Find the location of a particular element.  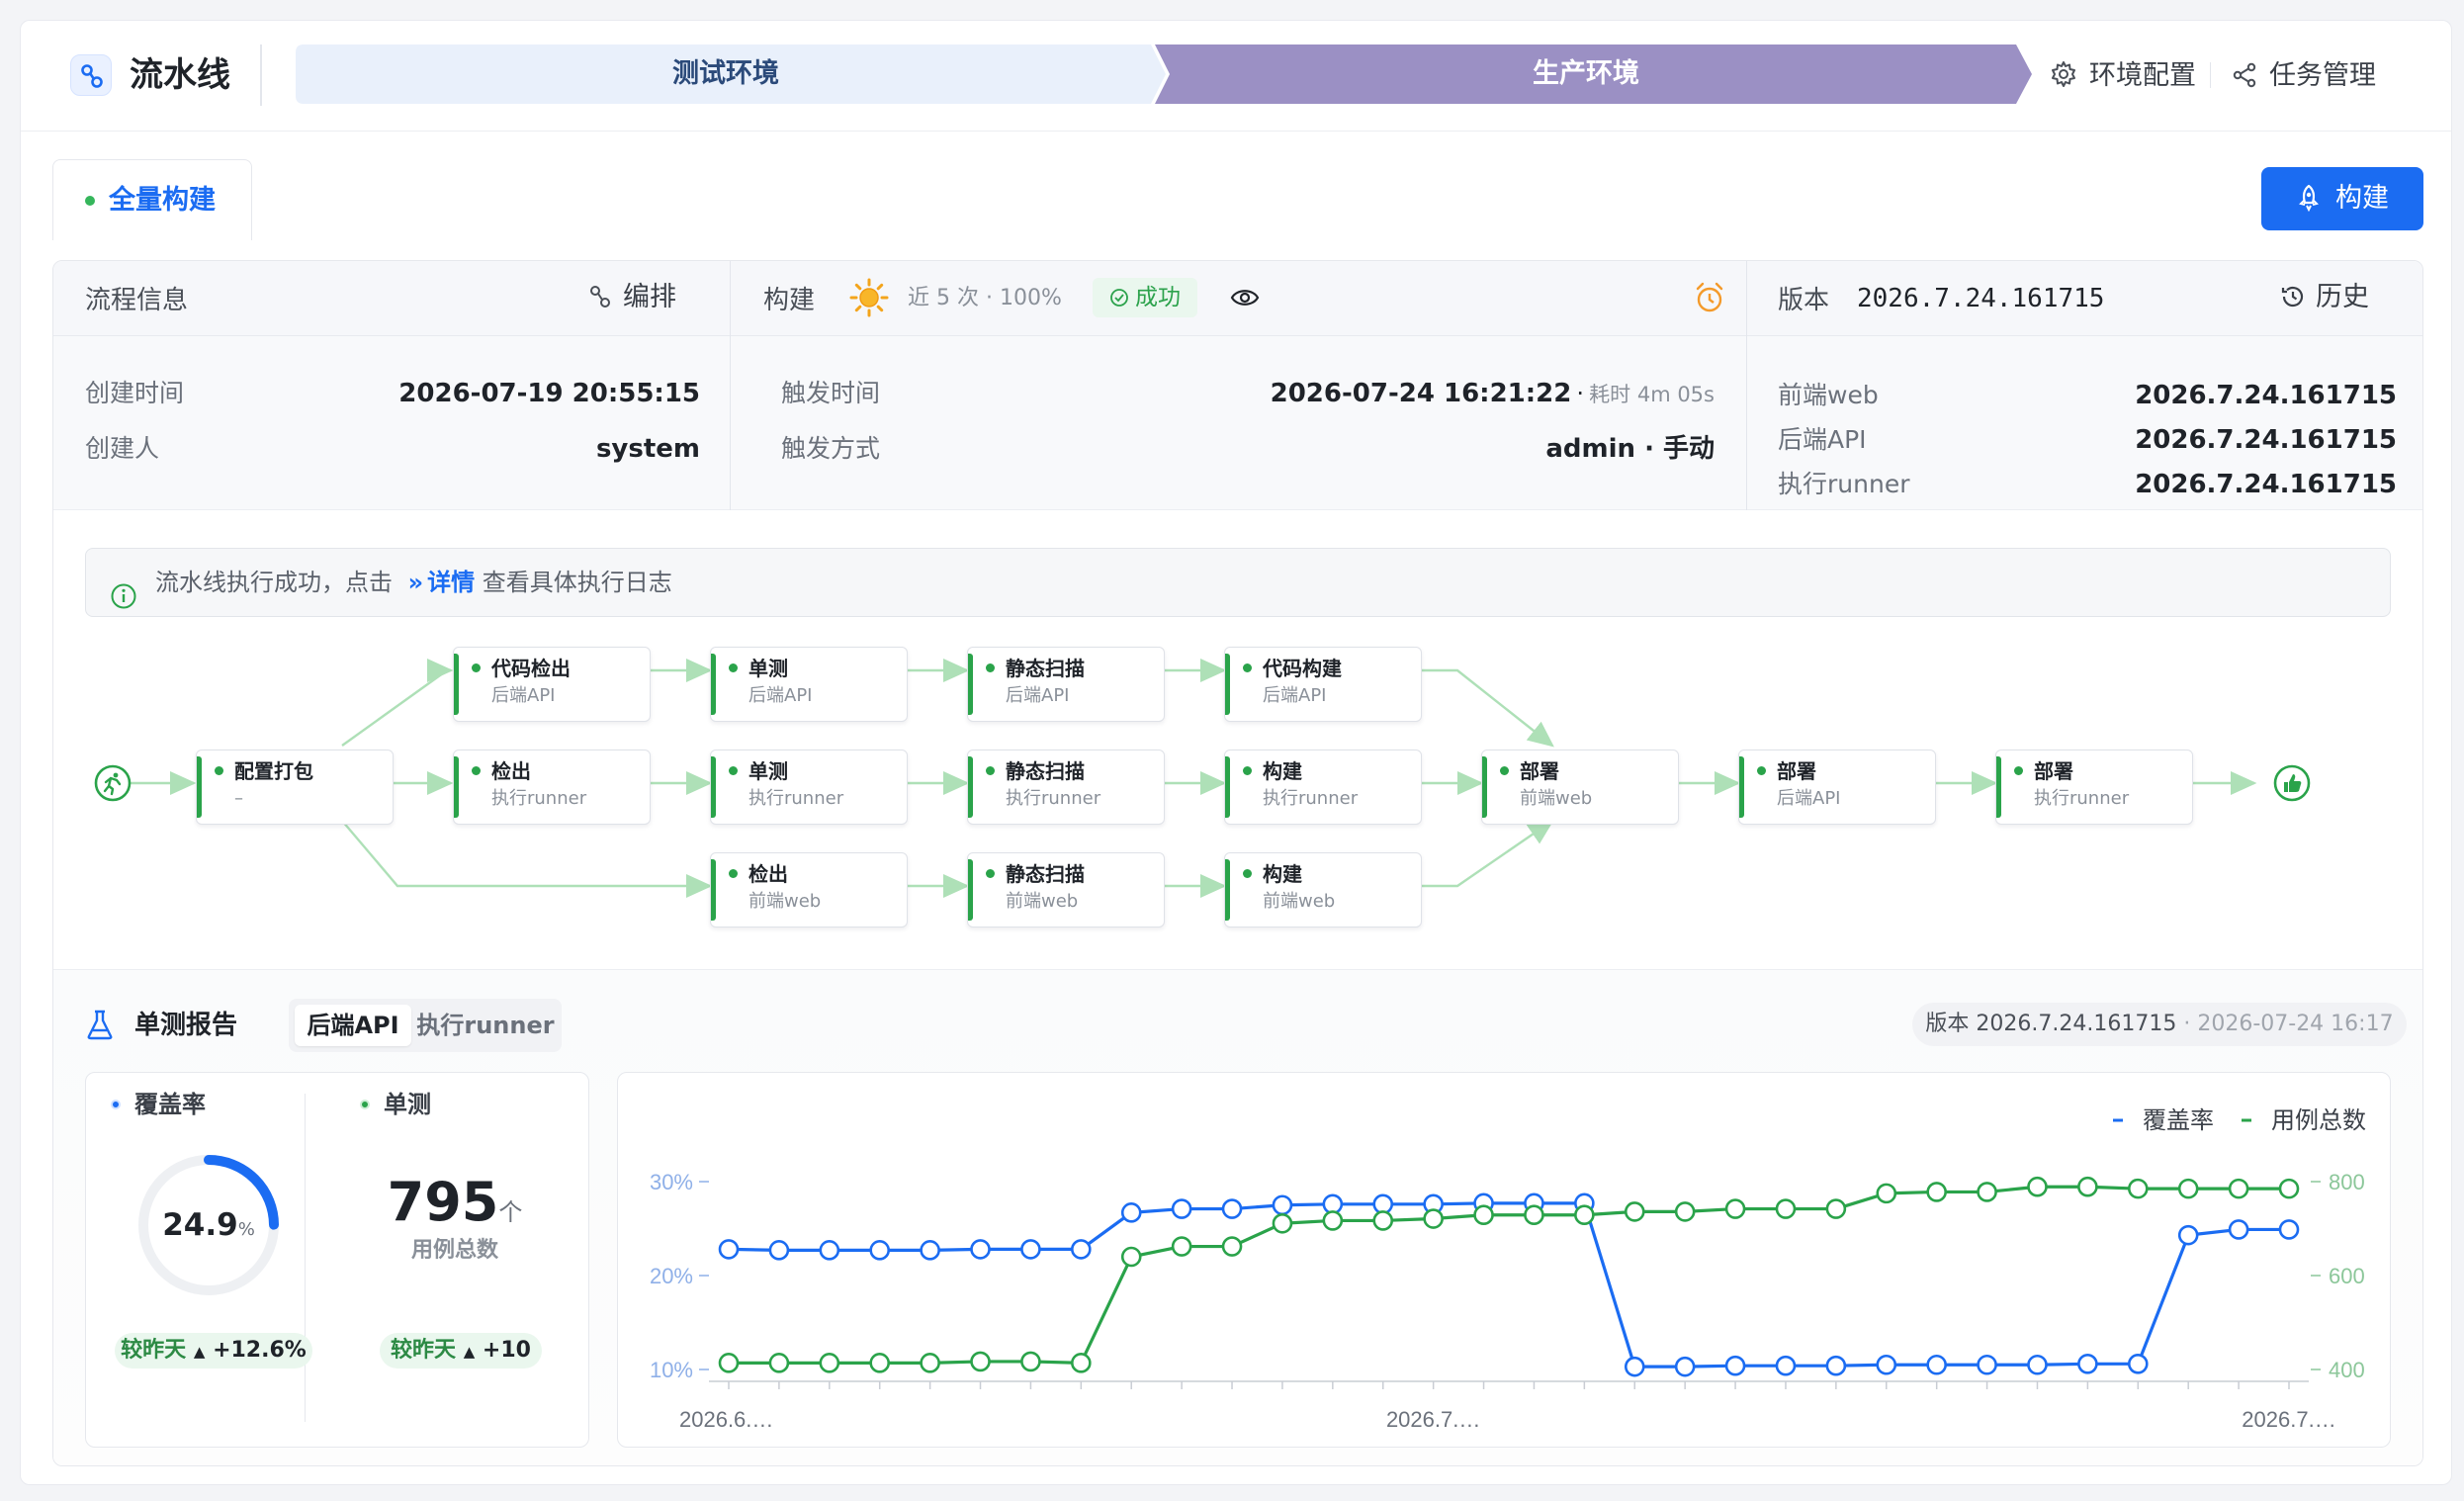

version-value: 2026.7.24.161715 is located at coordinates (1981, 298).